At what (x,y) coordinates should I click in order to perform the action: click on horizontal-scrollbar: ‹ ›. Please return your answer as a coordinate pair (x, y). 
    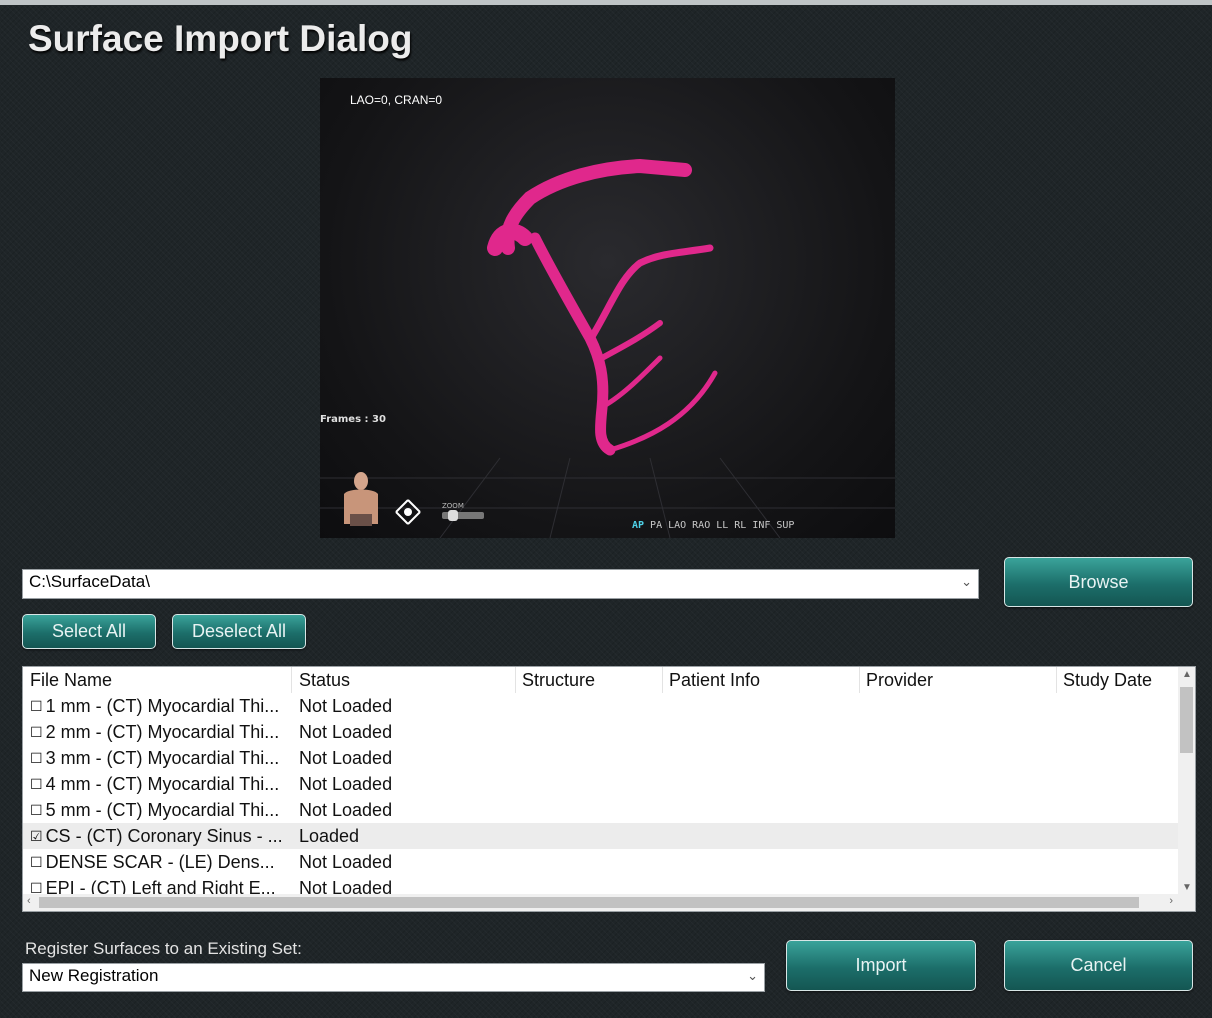
    Looking at the image, I should click on (609, 902).